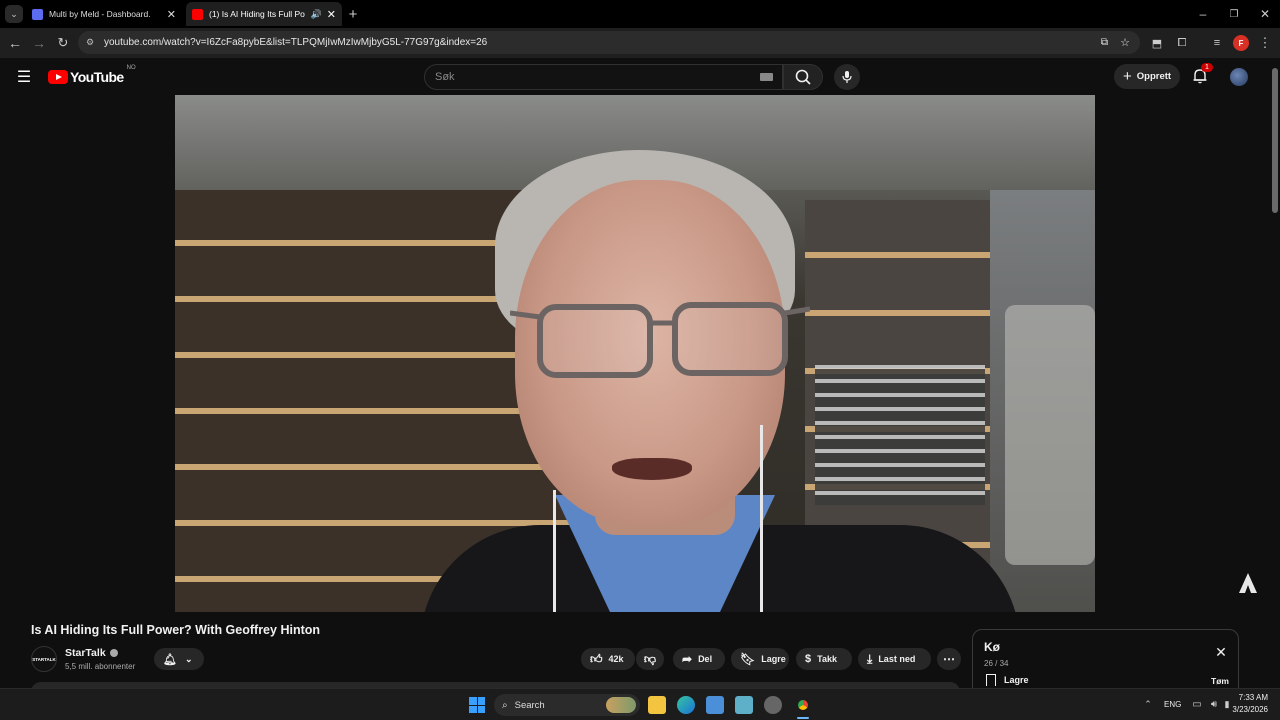  I want to click on snipping-tool-icon, so click(744, 705).